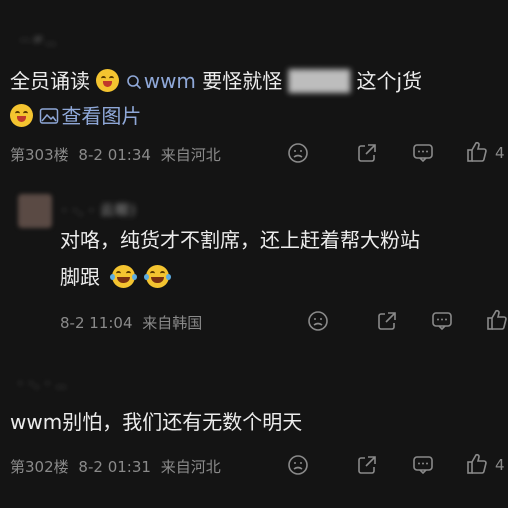 The width and height of the screenshot is (508, 508). Describe the element at coordinates (49, 116) in the screenshot. I see `image-icon` at that location.